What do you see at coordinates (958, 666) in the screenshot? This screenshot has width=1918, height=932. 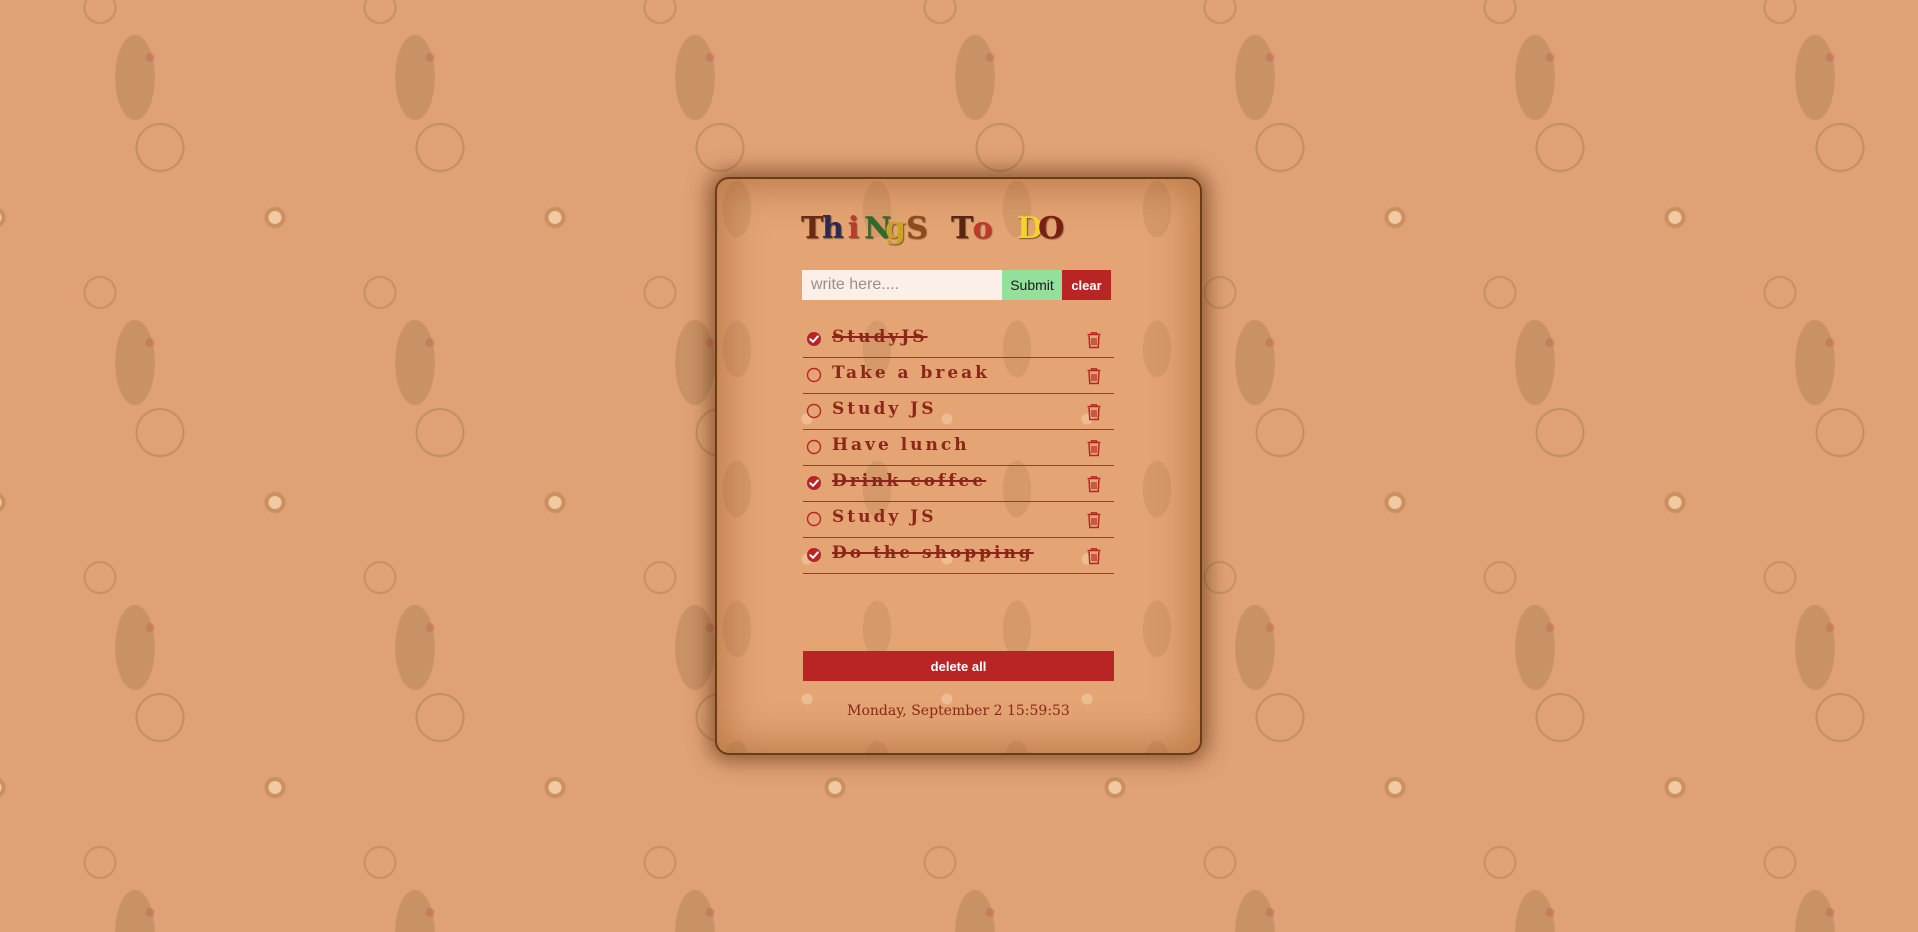 I see `delete-all-button: delete all` at bounding box center [958, 666].